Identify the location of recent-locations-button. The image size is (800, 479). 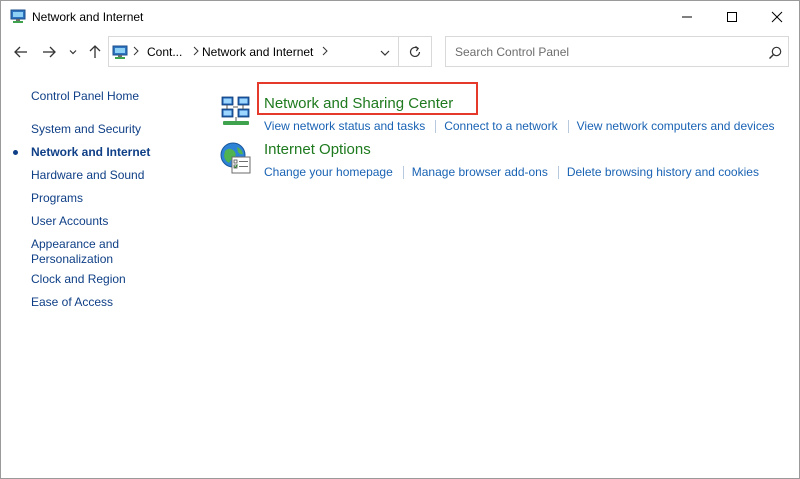
(73, 52).